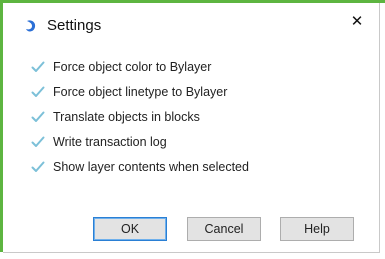  What do you see at coordinates (126, 117) in the screenshot?
I see `option-label: Translate objects in blocks` at bounding box center [126, 117].